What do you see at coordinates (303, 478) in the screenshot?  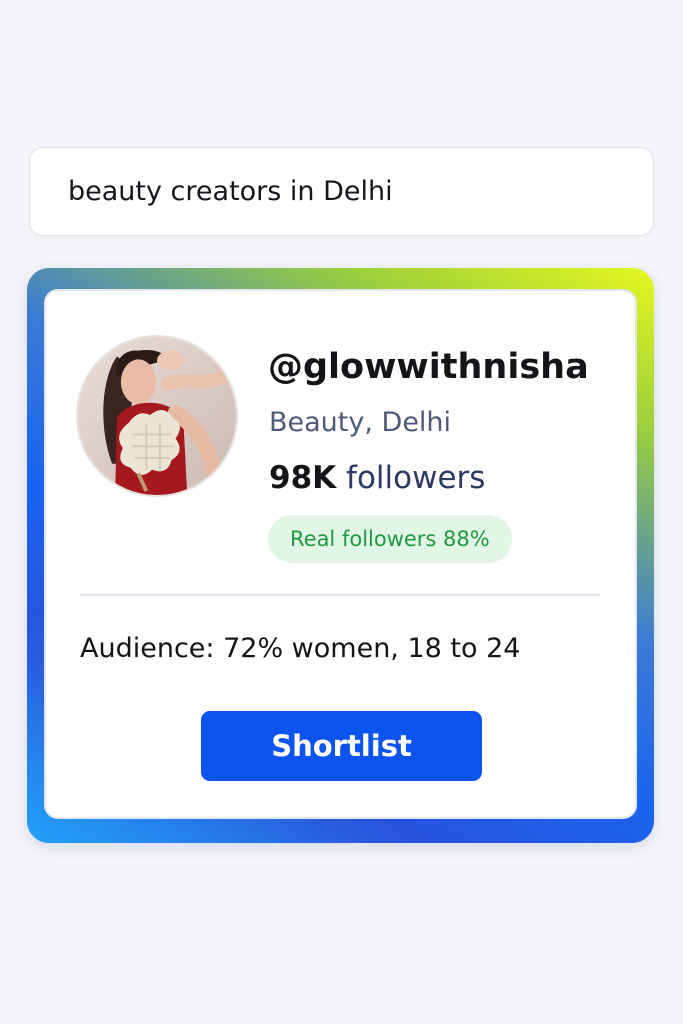 I see `follower-count-value: 98K` at bounding box center [303, 478].